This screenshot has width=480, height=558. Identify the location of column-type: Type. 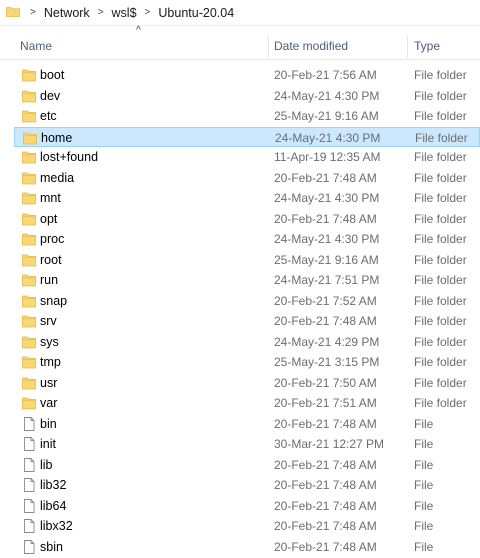
(447, 46).